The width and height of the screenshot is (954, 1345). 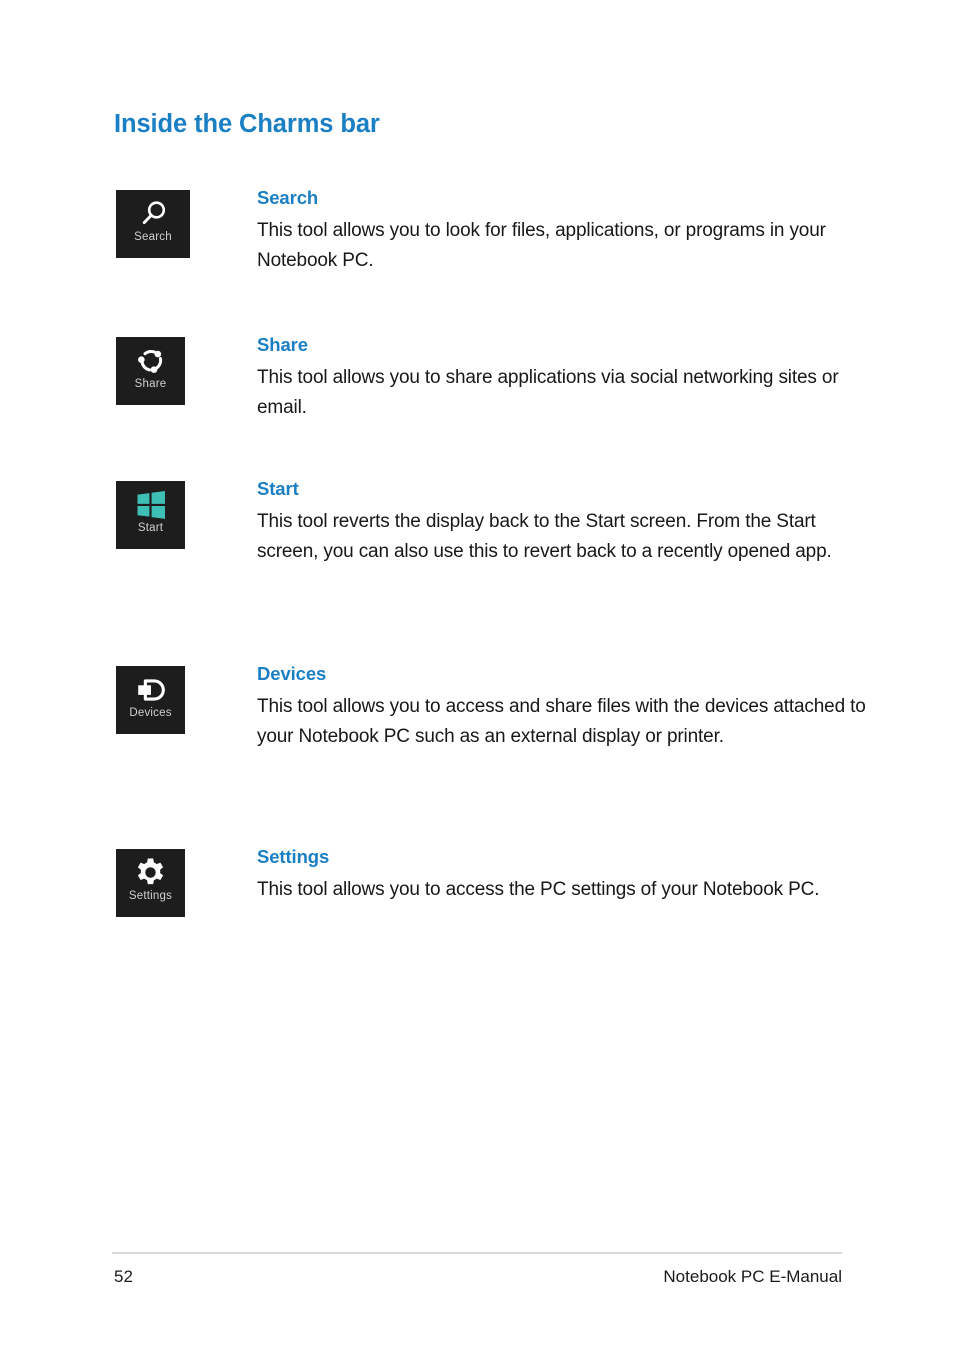 What do you see at coordinates (293, 856) in the screenshot?
I see `charm-title: Settings` at bounding box center [293, 856].